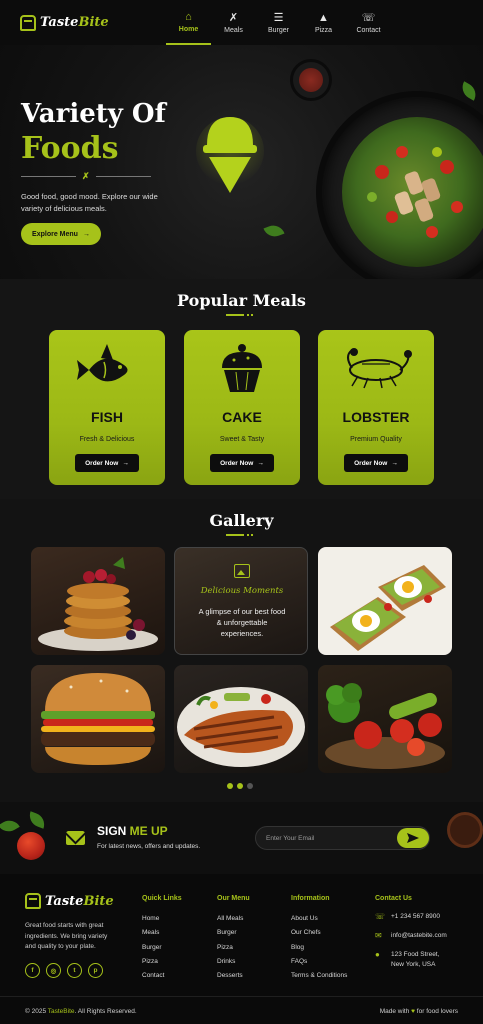 The height and width of the screenshot is (1024, 483). Describe the element at coordinates (148, 831) in the screenshot. I see `newsletter-title-b: ME UP` at that location.